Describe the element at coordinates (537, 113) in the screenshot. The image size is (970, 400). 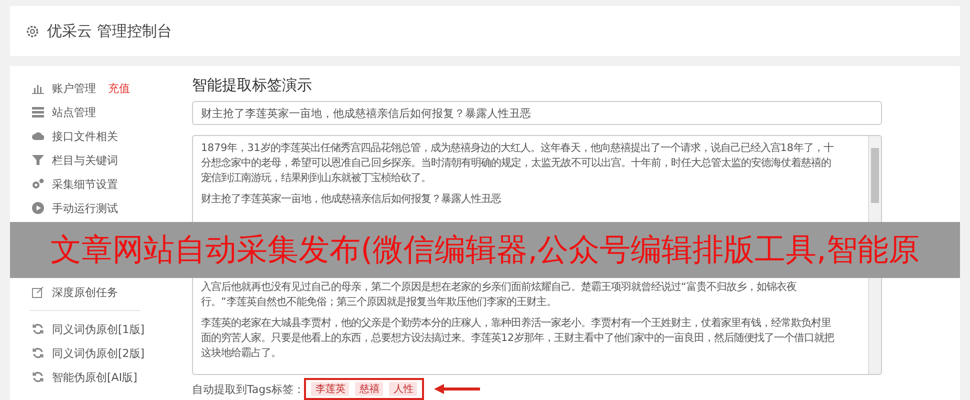
I see `title-field: 财主抢了李莲英家一亩地，他成慈禧亲信后如何报复？暴露人性丑恶` at that location.